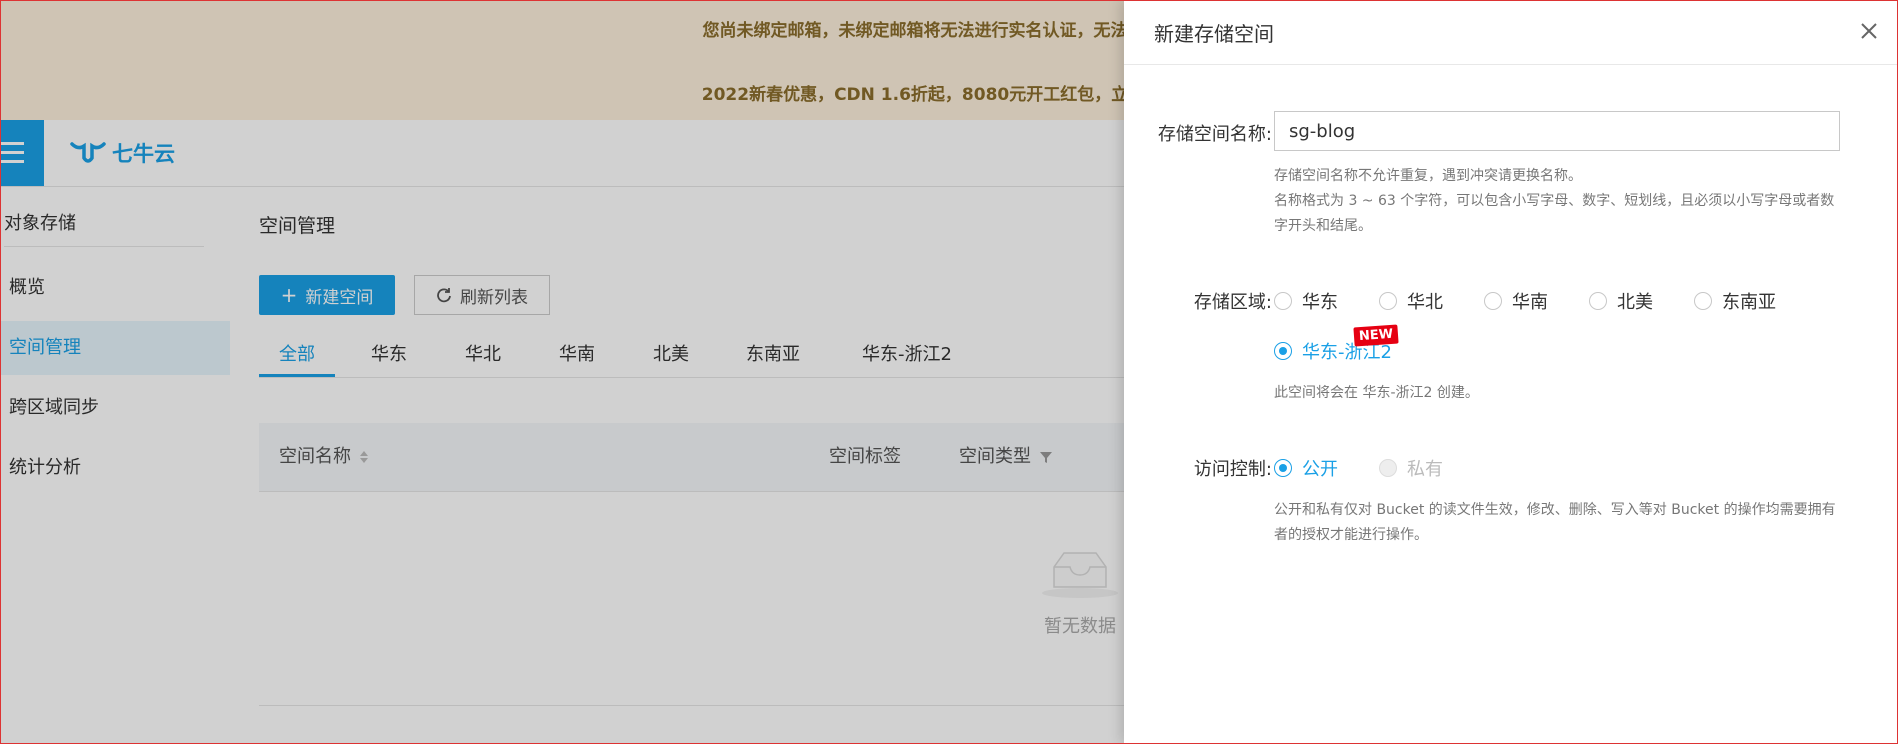  I want to click on radio-label: 公开, so click(1320, 469).